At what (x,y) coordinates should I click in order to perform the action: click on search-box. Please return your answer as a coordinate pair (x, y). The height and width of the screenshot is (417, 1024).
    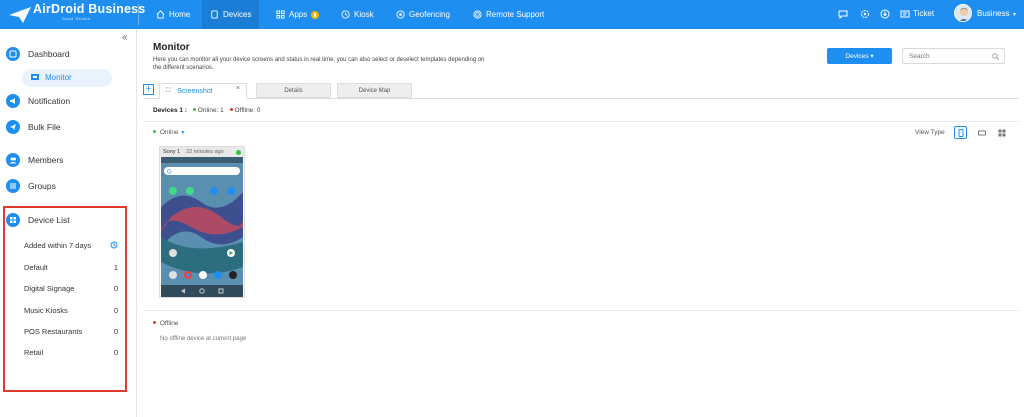
    Looking at the image, I should click on (953, 56).